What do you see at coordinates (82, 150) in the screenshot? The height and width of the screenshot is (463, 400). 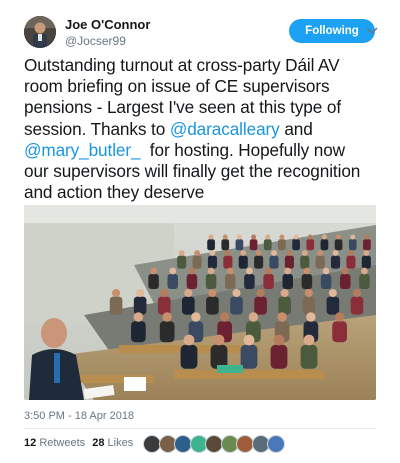 I see `mention-link: @mary_butler_` at bounding box center [82, 150].